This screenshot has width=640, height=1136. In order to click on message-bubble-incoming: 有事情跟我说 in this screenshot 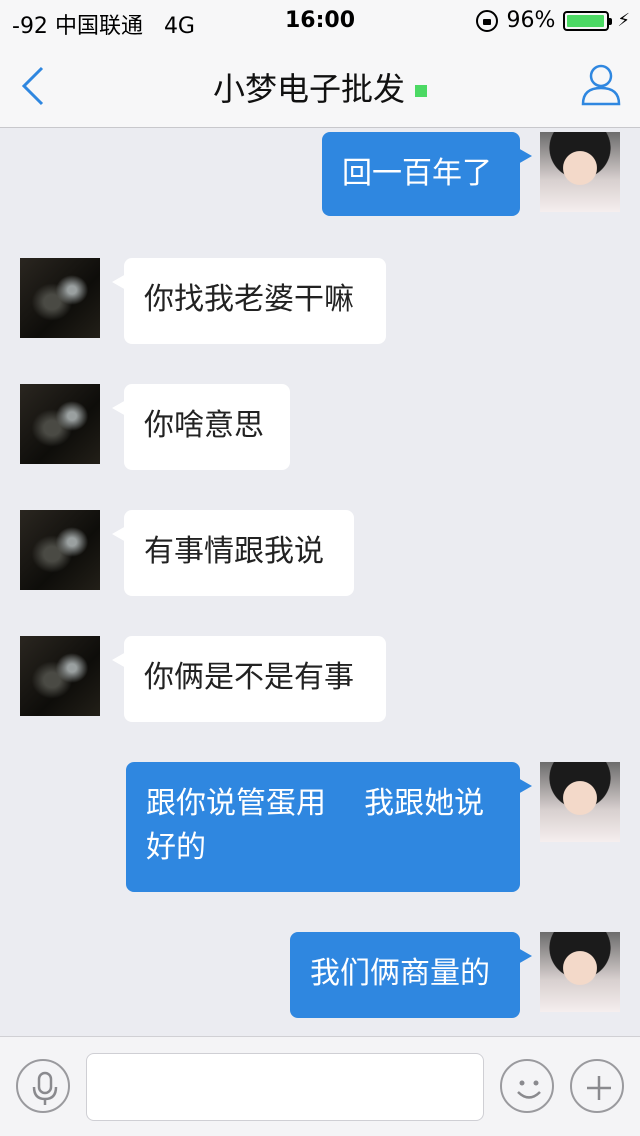, I will do `click(233, 553)`.